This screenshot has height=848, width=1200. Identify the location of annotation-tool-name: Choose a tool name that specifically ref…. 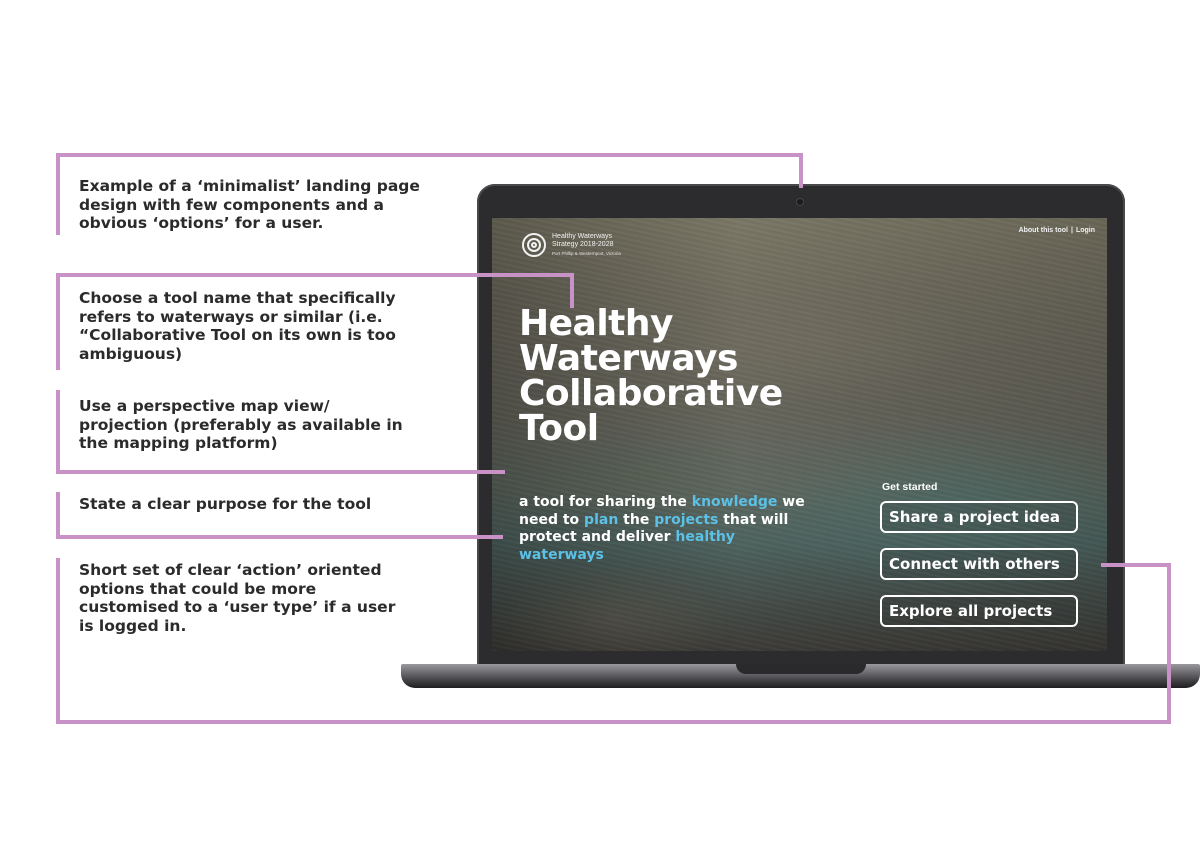
(237, 326).